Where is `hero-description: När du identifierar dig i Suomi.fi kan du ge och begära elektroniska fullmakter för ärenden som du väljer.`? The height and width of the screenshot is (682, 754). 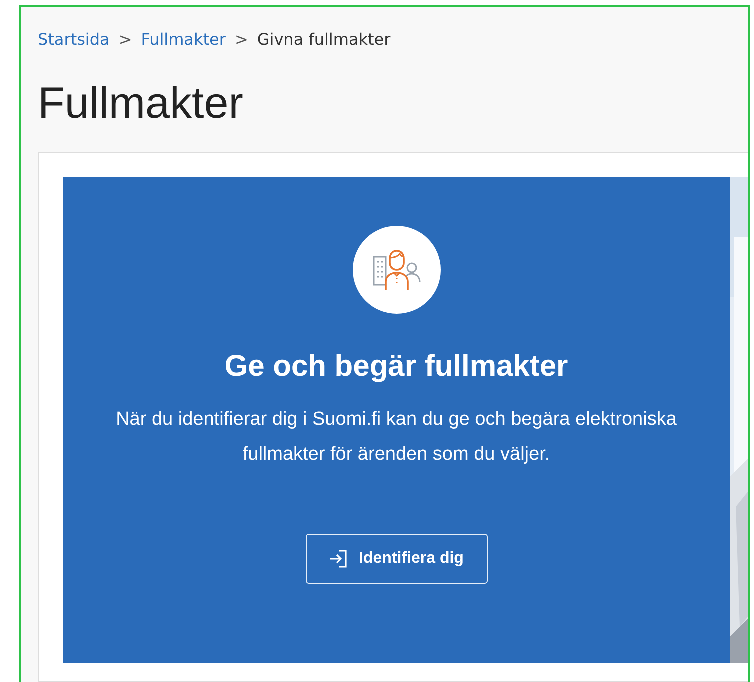 hero-description: När du identifierar dig i Suomi.fi kan du ge och begära elektroniska fullmakter för ärenden som du väljer. is located at coordinates (396, 437).